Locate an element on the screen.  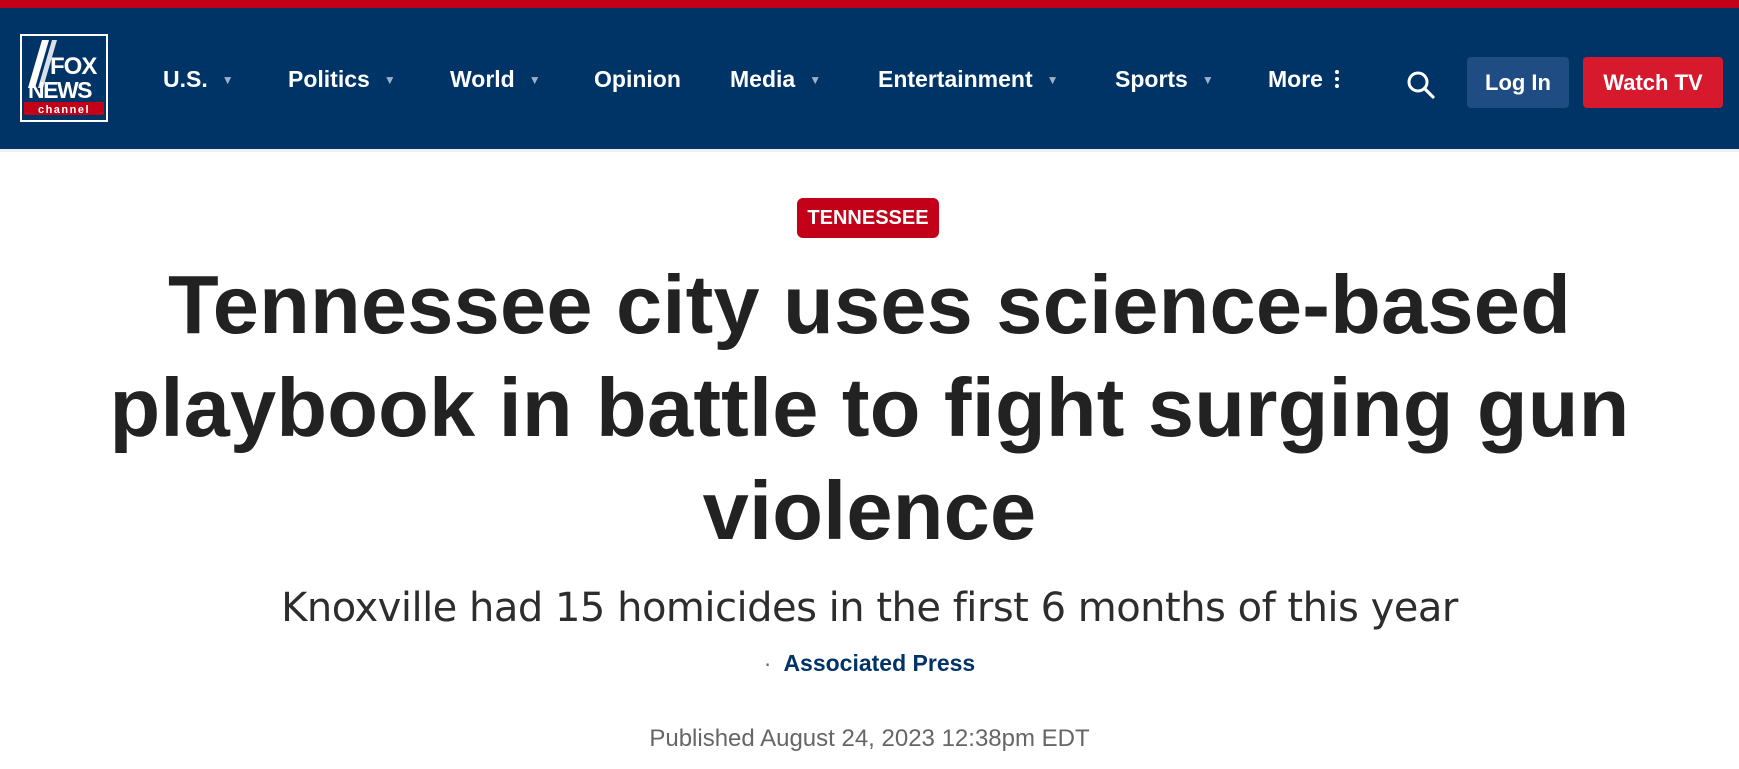
top-accent-bar is located at coordinates (869, 4).